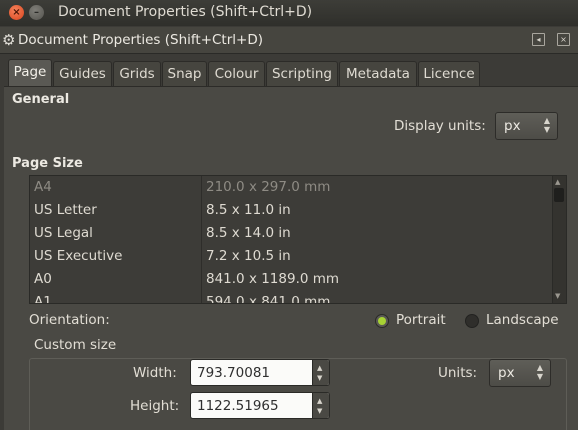 This screenshot has width=578, height=430. I want to click on page-size-name: A0, so click(43, 279).